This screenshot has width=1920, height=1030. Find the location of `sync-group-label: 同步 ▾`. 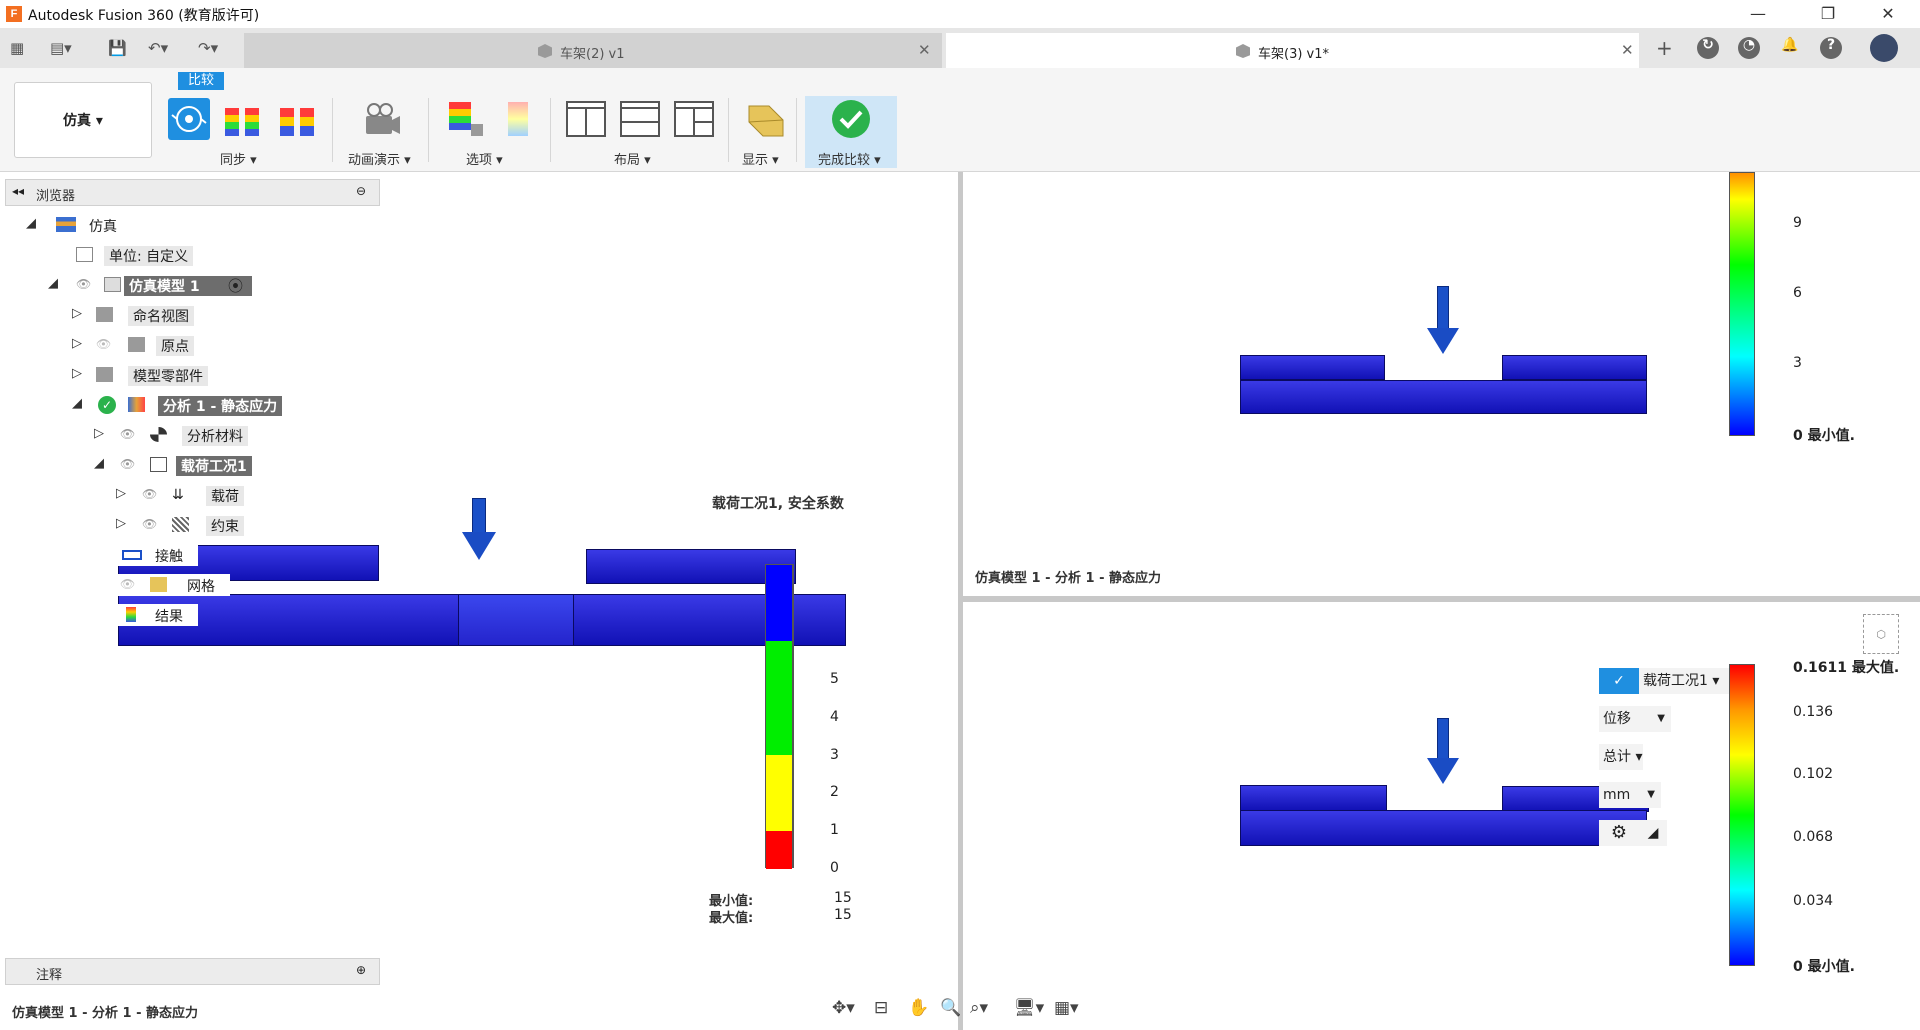

sync-group-label: 同步 ▾ is located at coordinates (238, 158).